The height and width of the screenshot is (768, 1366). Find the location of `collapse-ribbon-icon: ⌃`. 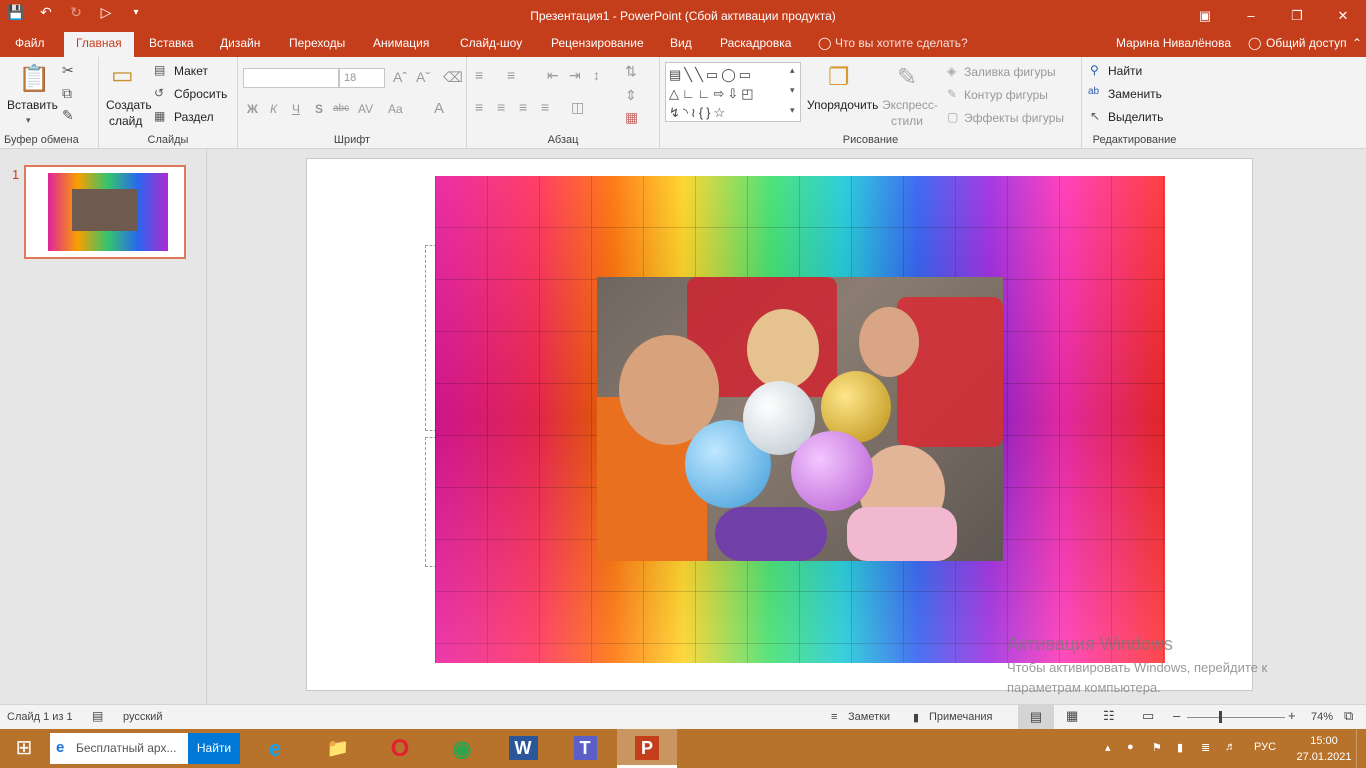

collapse-ribbon-icon: ⌃ is located at coordinates (1357, 43).